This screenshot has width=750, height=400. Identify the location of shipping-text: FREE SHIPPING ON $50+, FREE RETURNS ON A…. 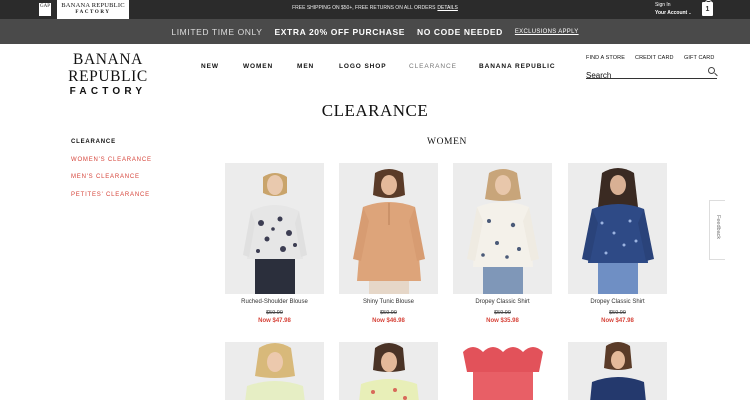
(364, 8).